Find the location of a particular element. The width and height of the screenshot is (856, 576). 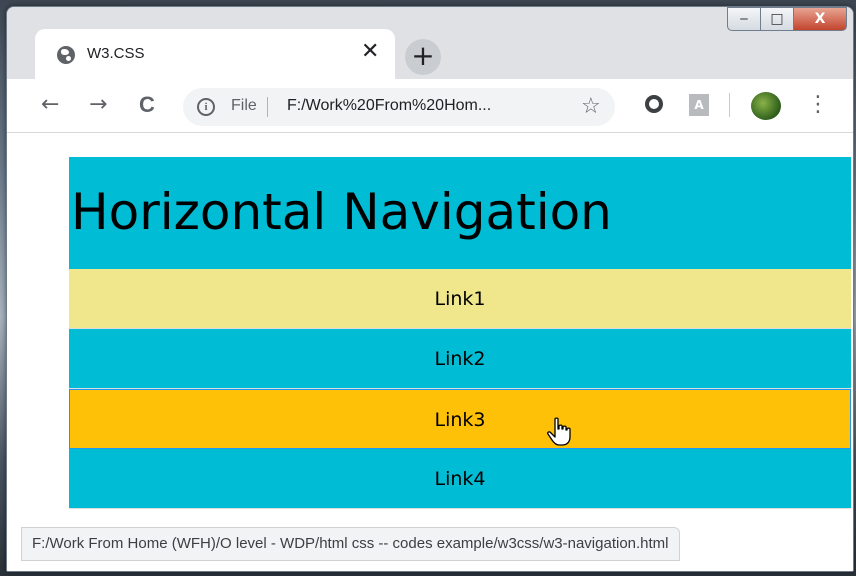

page-heading: Horizontal Navigation is located at coordinates (341, 212).